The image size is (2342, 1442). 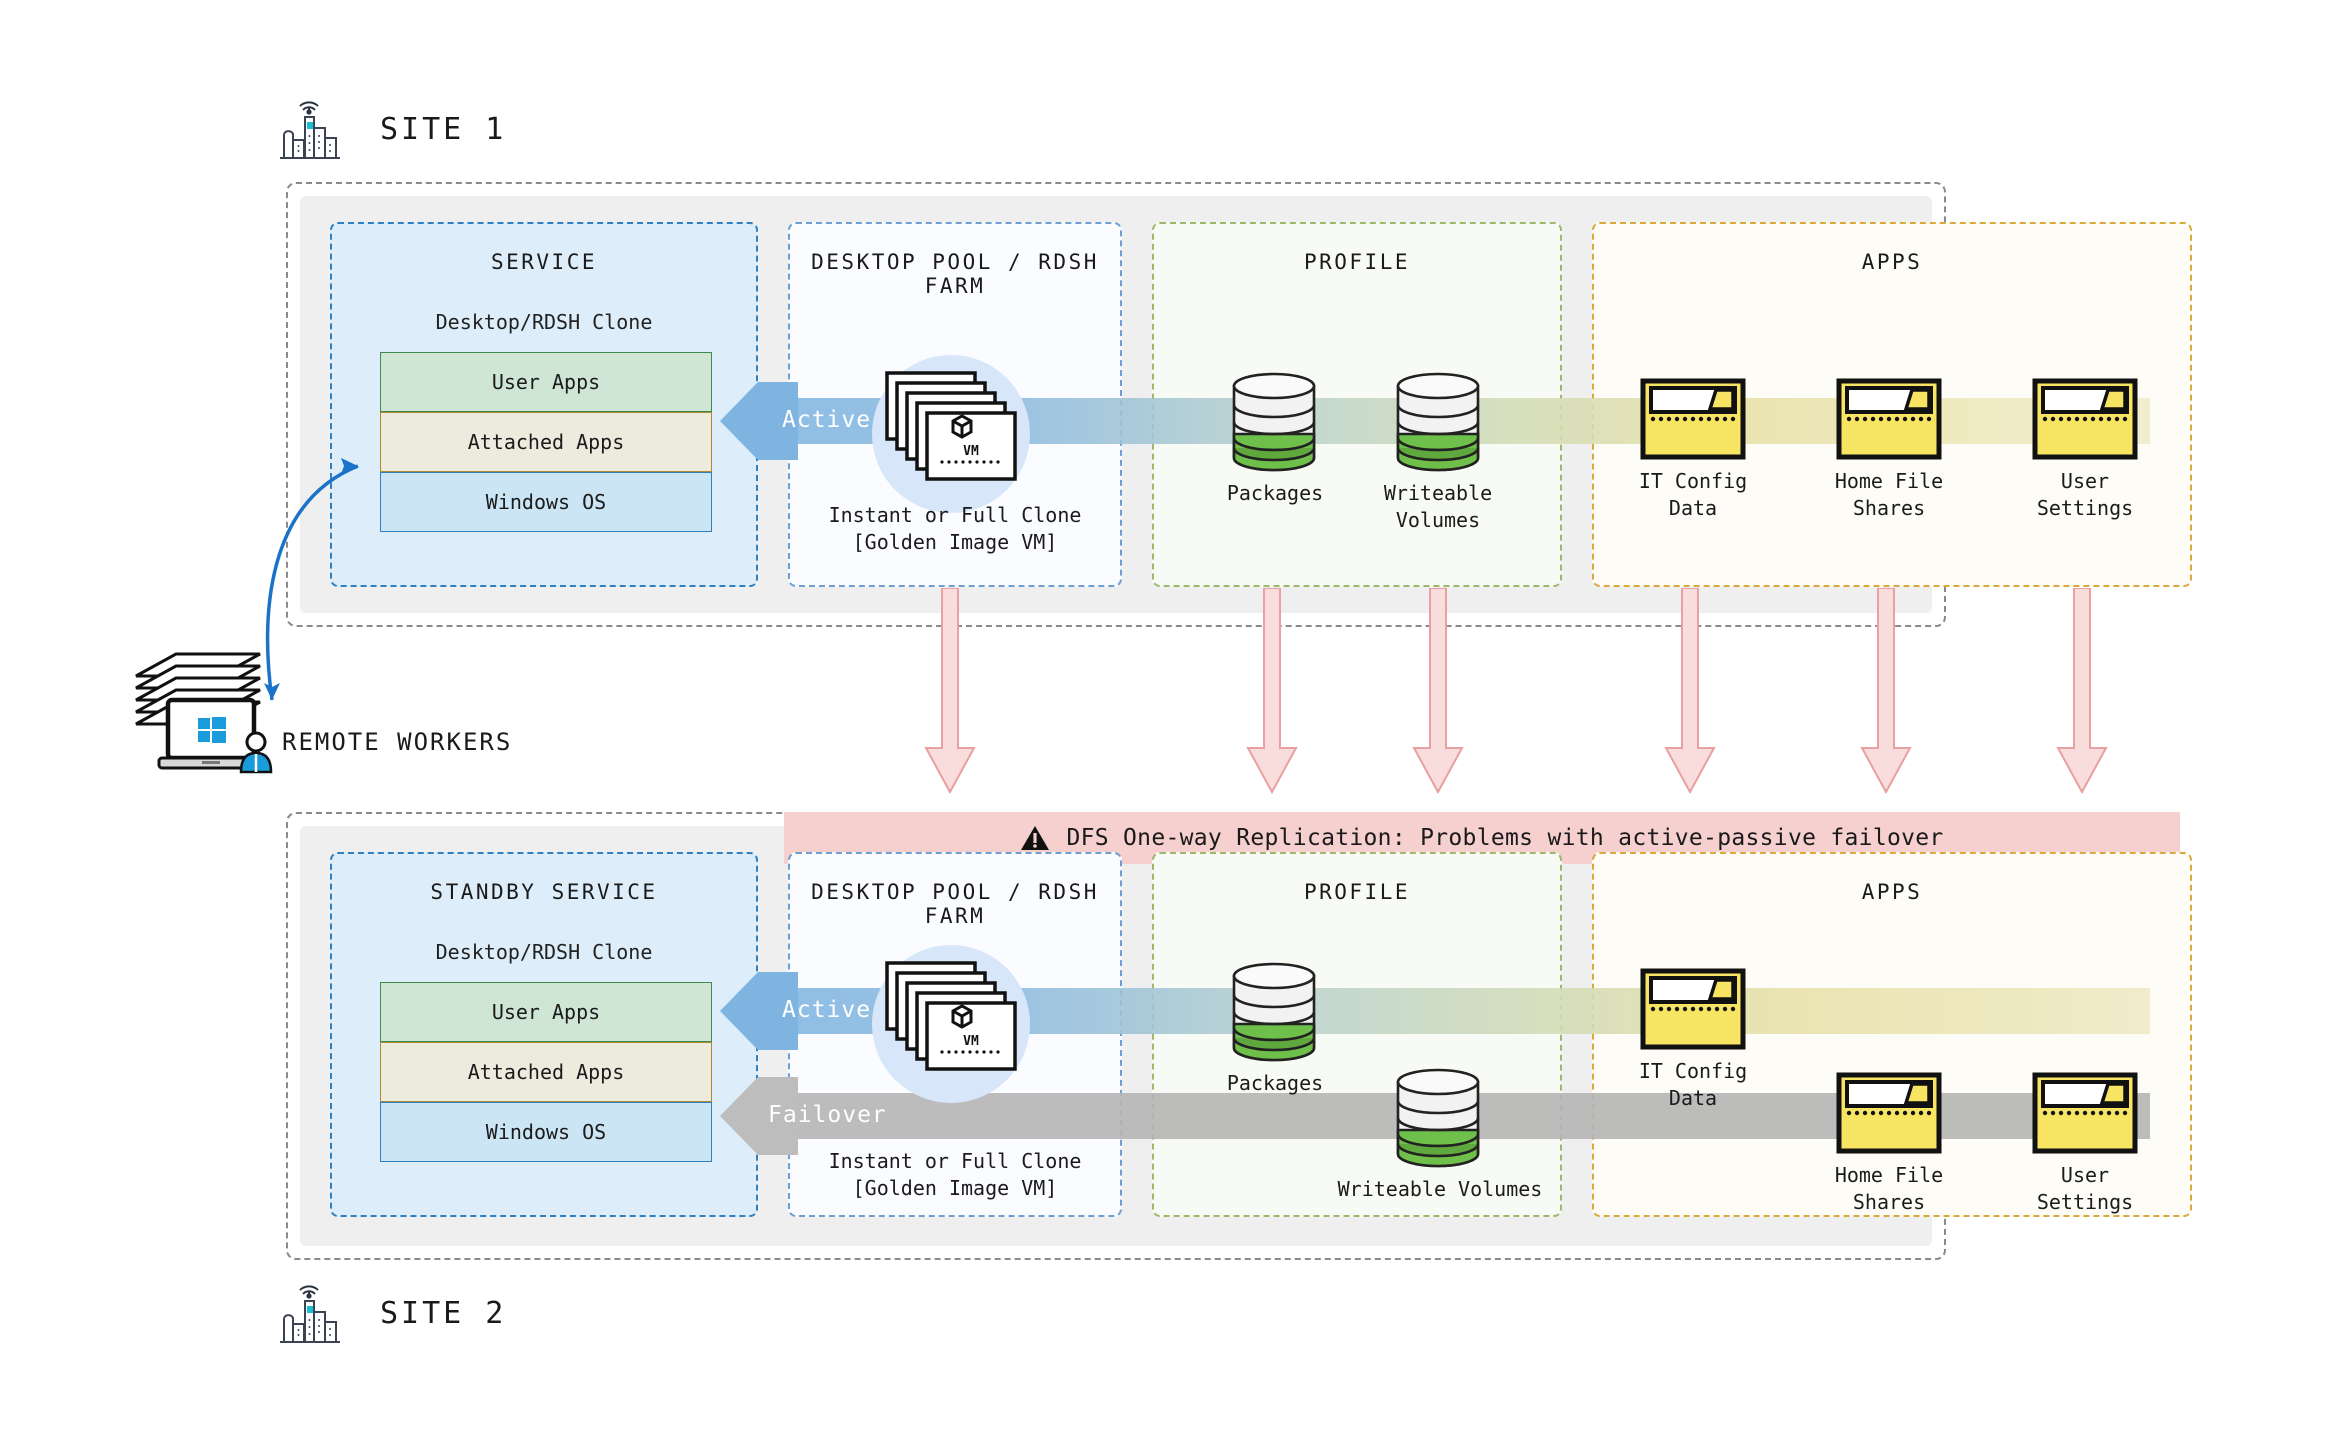 I want to click on remote-workers-label: REMOTE WORKERS, so click(x=397, y=742).